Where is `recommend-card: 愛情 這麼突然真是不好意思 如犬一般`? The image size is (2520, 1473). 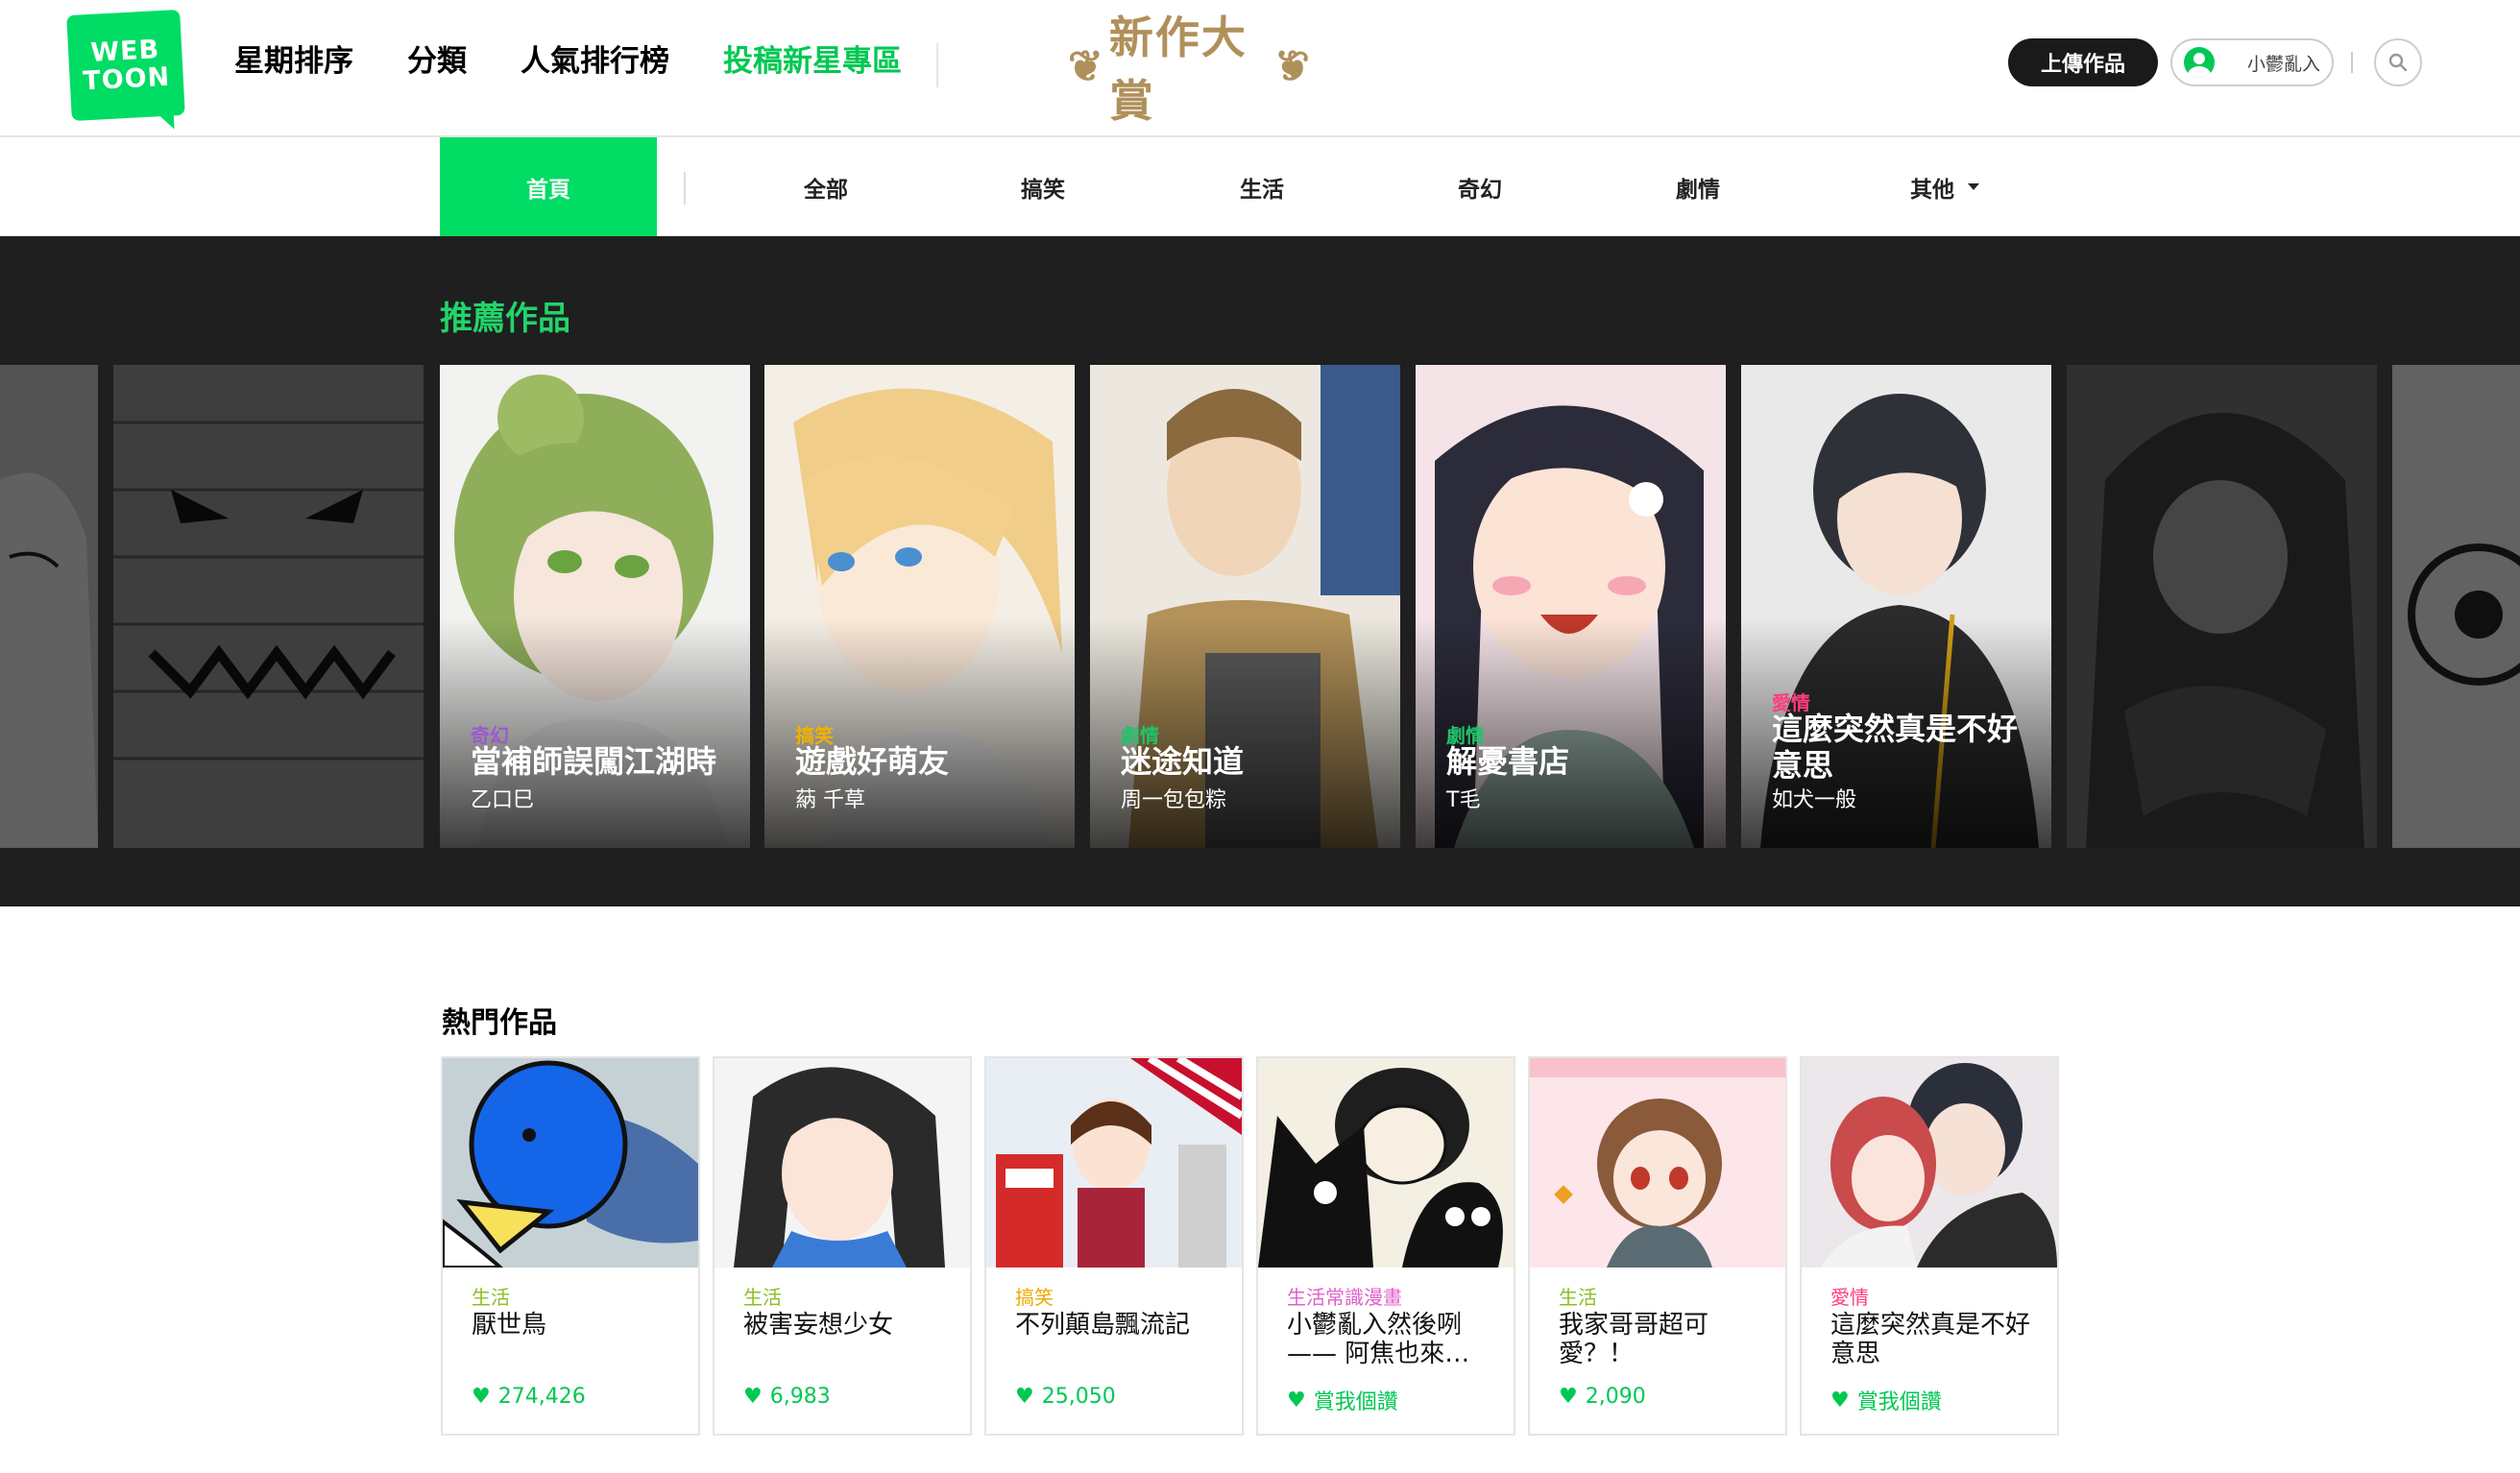 recommend-card: 愛情 這麼突然真是不好意思 如犬一般 is located at coordinates (1896, 606).